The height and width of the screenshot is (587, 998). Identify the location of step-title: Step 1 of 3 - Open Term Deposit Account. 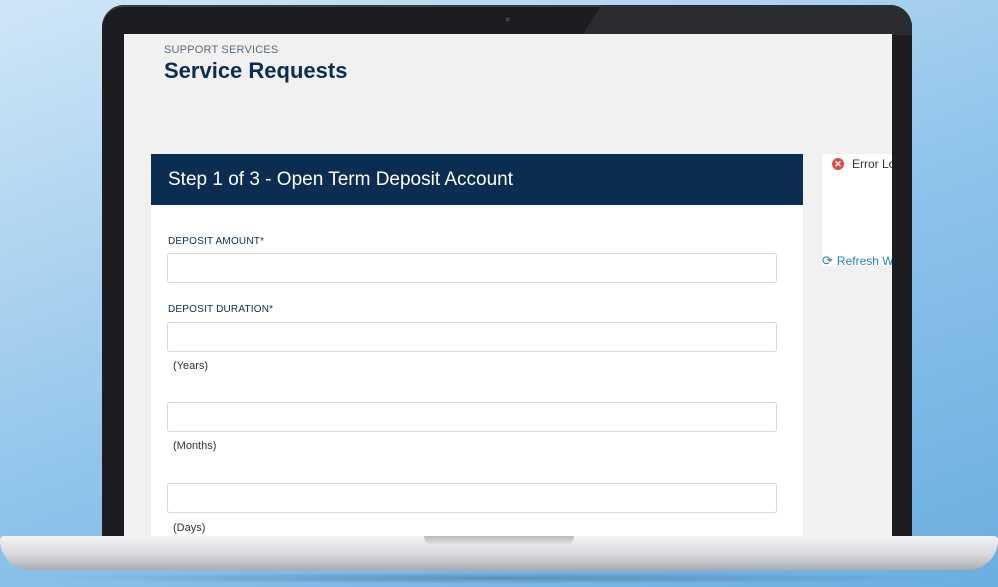
(341, 179).